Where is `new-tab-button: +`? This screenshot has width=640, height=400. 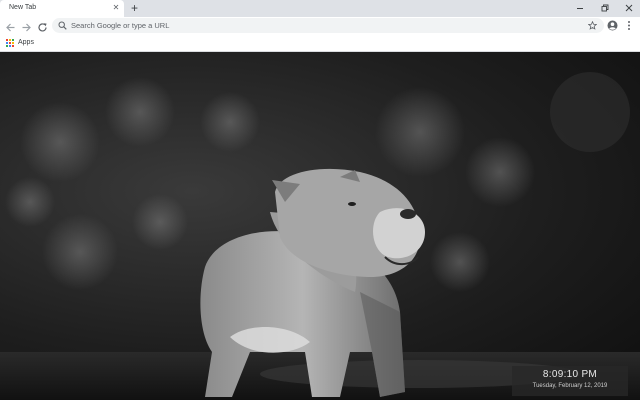 new-tab-button: + is located at coordinates (134, 8).